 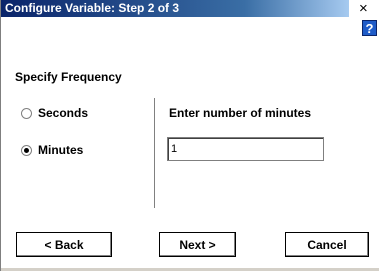 I want to click on minutes-label: Minutes, so click(x=60, y=150).